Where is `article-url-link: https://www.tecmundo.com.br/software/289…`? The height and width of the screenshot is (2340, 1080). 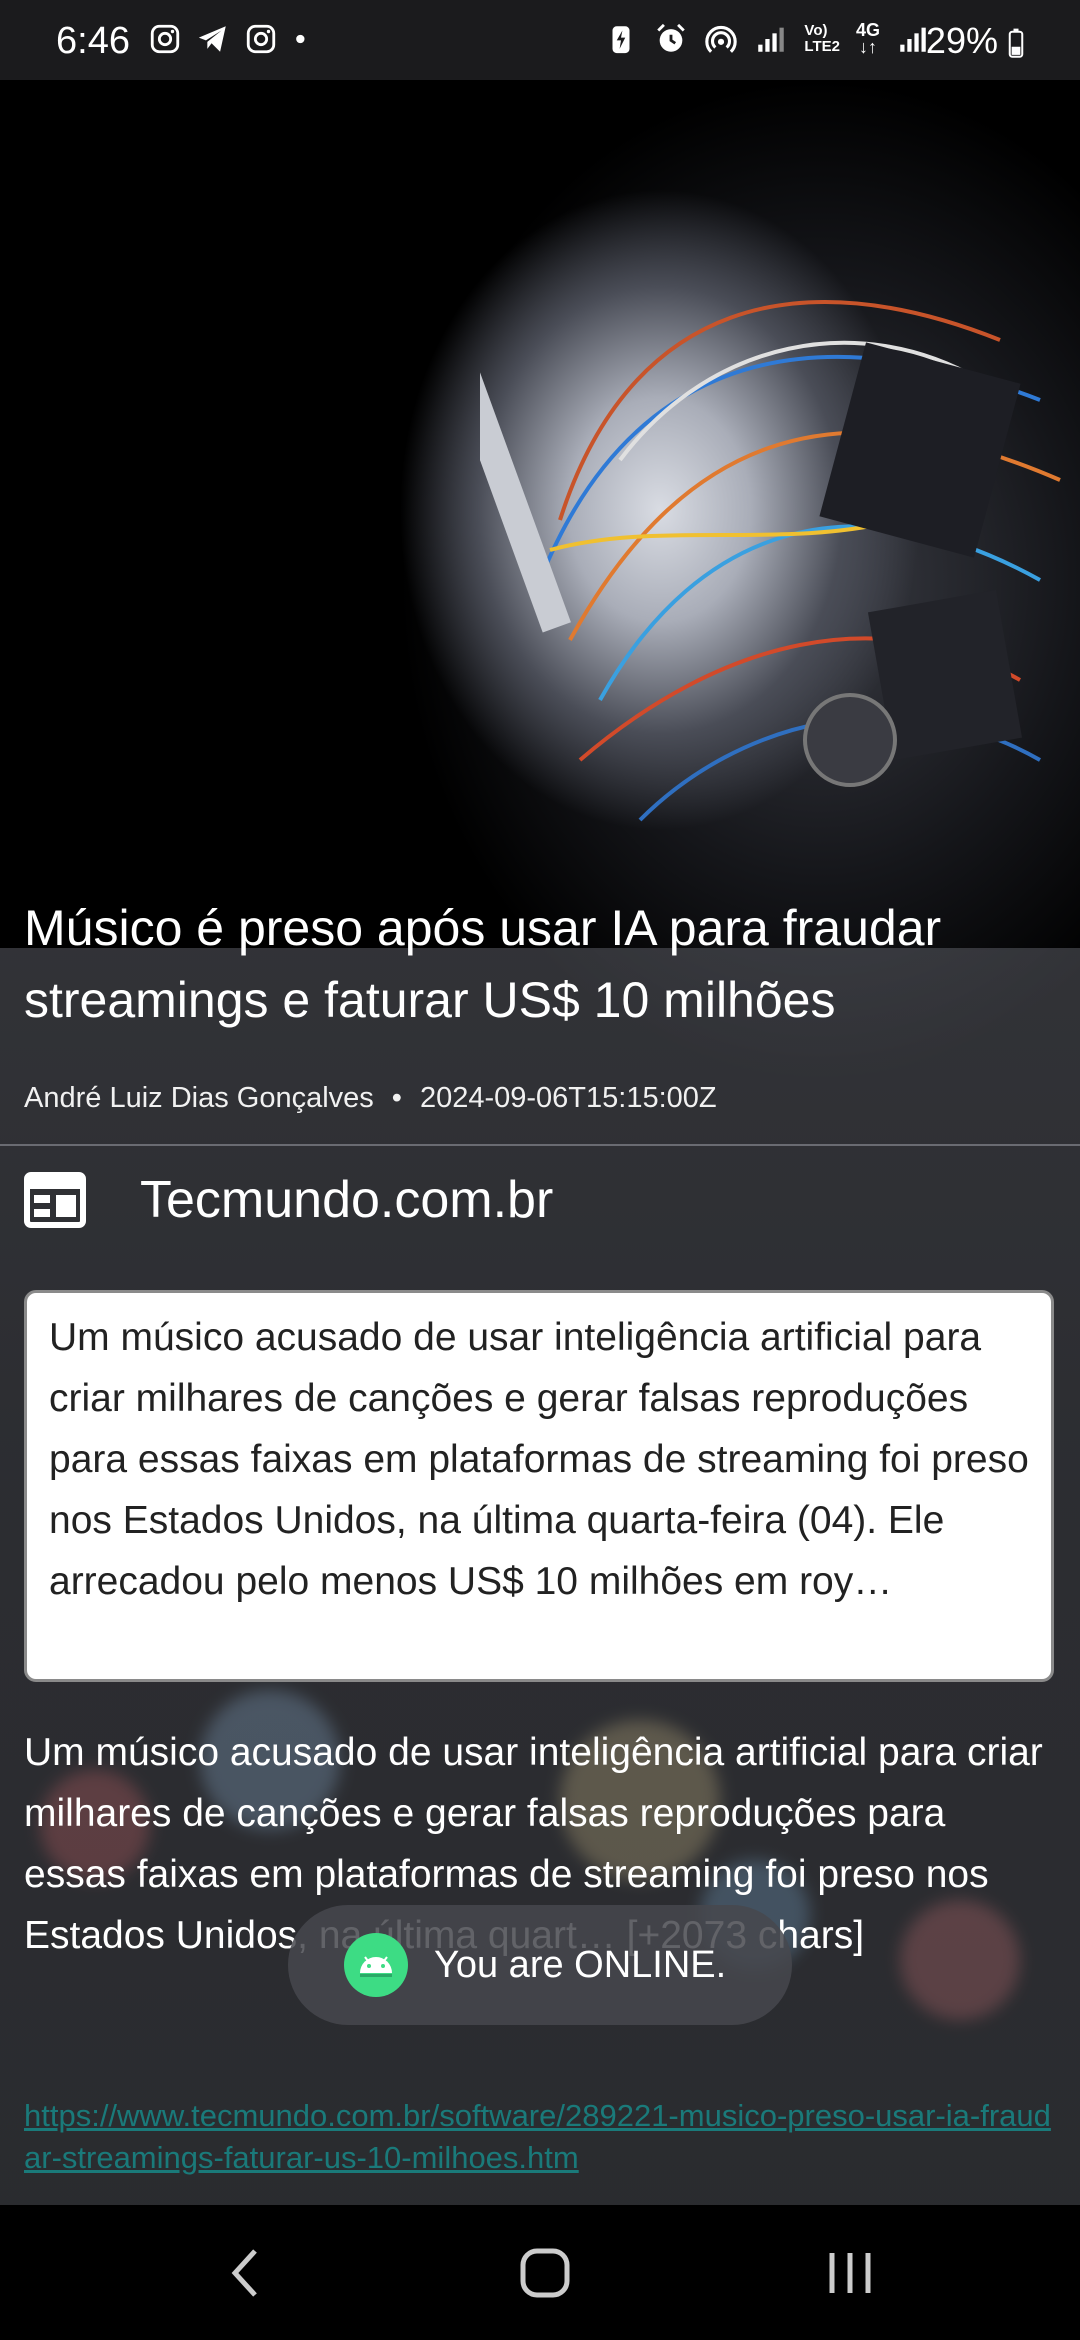
article-url-link: https://www.tecmundo.com.br/software/289… is located at coordinates (539, 2137).